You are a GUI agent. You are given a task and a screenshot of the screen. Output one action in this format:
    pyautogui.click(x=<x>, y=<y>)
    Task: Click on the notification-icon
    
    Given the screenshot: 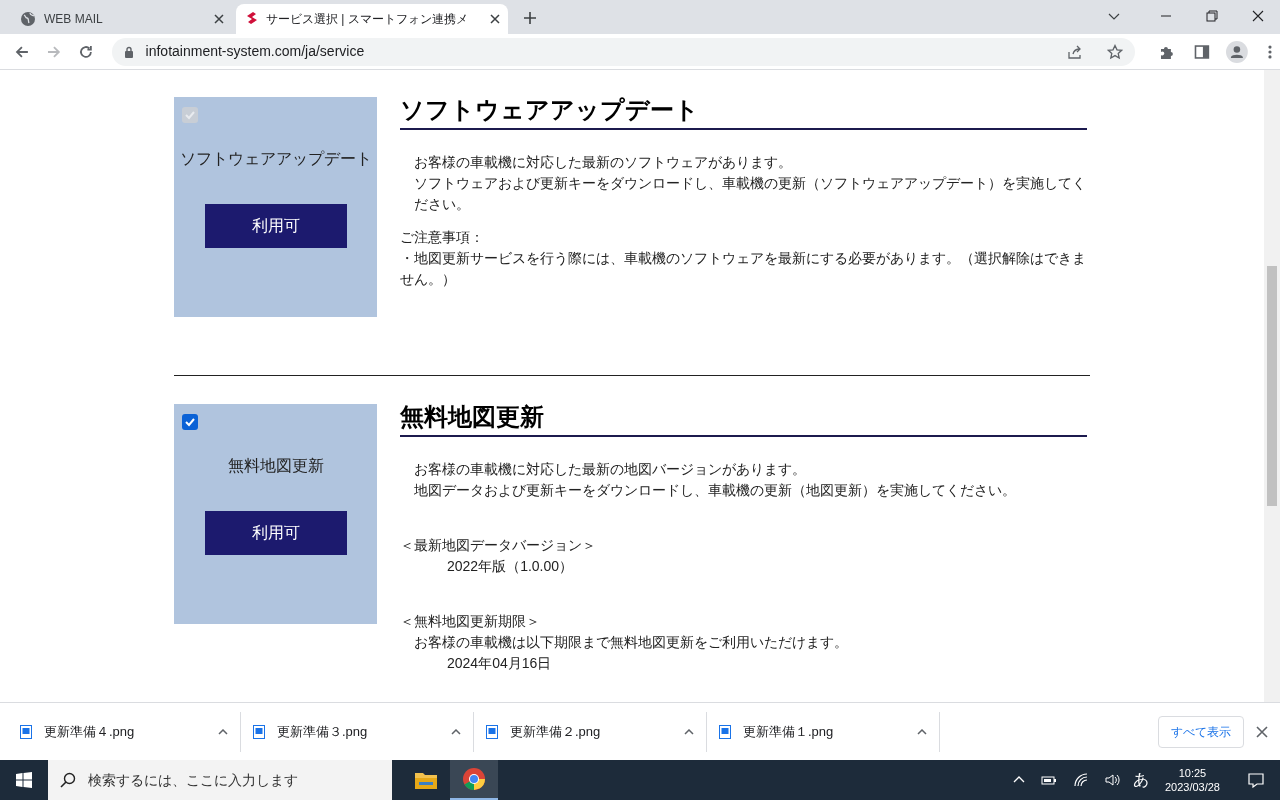 What is the action you would take?
    pyautogui.click(x=1256, y=780)
    